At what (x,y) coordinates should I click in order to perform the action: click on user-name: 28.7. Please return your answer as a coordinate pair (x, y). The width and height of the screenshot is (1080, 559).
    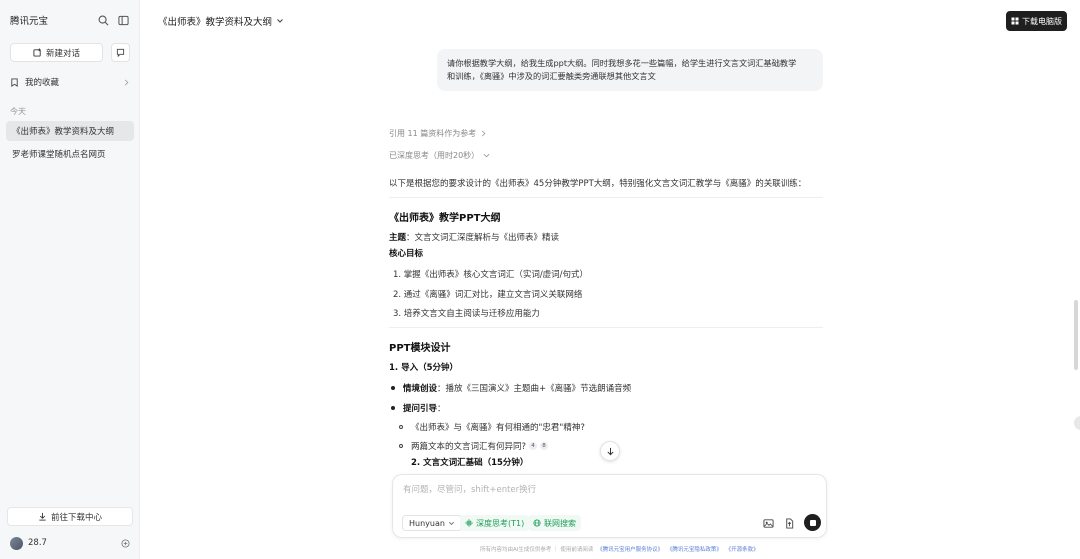
    Looking at the image, I should click on (37, 543).